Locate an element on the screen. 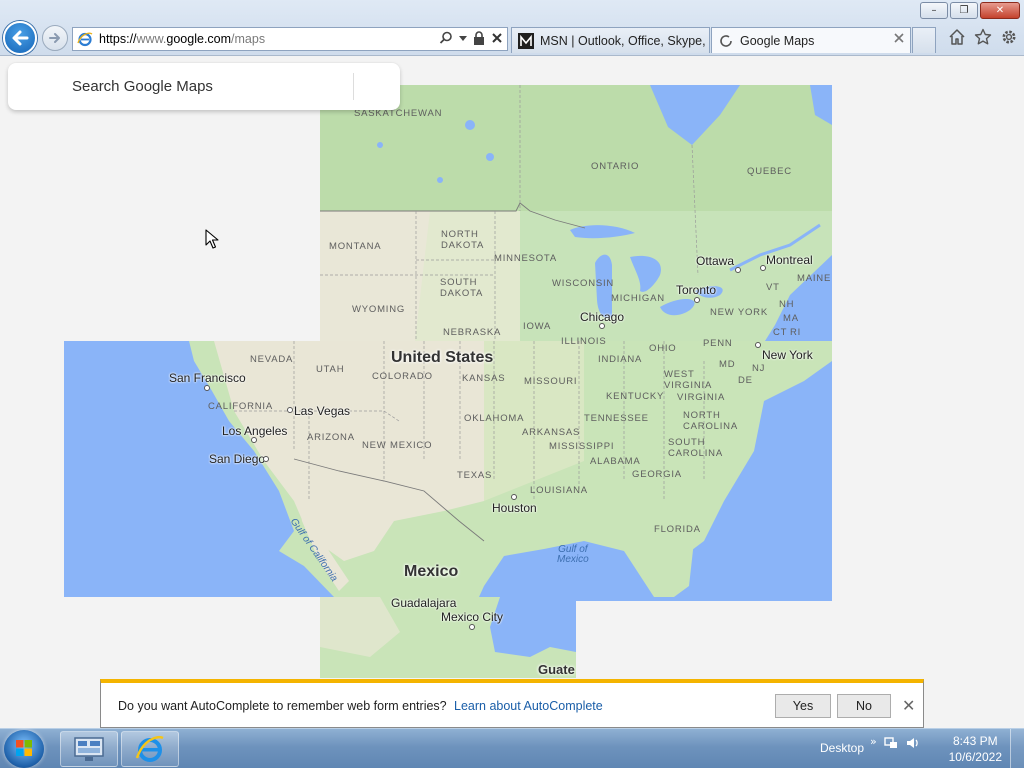 This screenshot has width=1024, height=768. label-new-york-city: New York is located at coordinates (787, 355).